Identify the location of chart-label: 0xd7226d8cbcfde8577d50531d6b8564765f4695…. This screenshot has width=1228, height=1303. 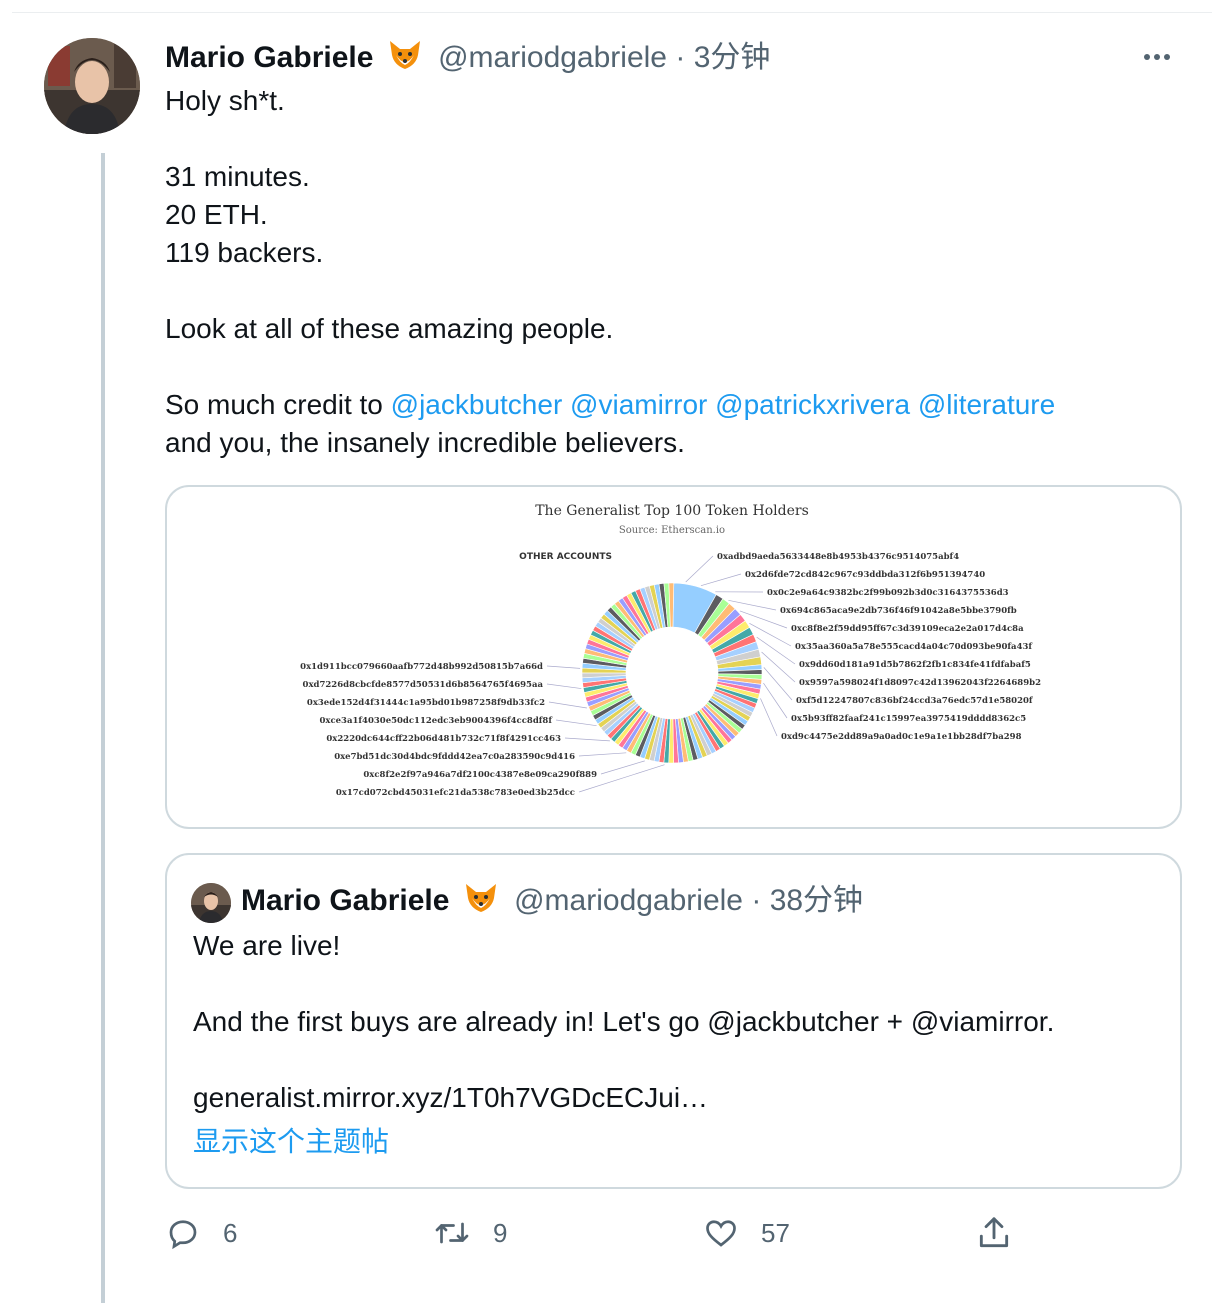
(423, 685).